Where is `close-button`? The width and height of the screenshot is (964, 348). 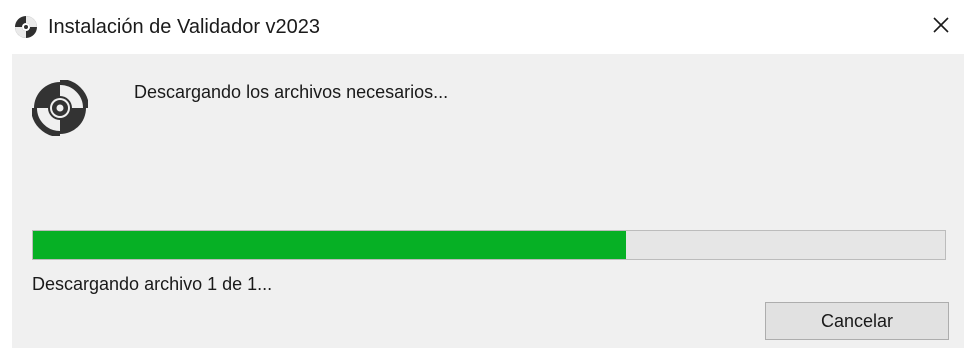
close-button is located at coordinates (941, 27).